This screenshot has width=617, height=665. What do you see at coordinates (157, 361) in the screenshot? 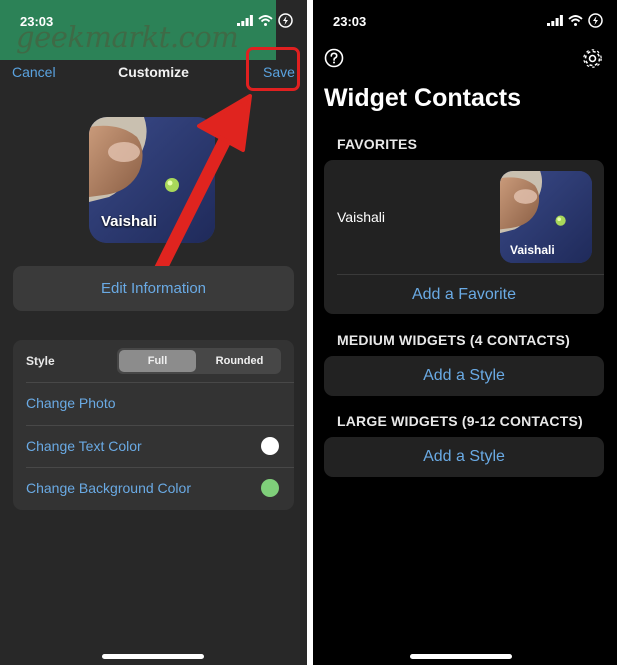
I see `style-option-full: Full` at bounding box center [157, 361].